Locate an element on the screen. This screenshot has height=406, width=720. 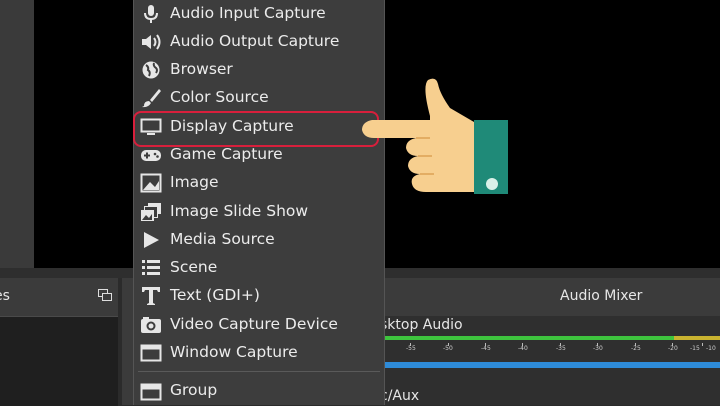
scale-label: -30 is located at coordinates (598, 348).